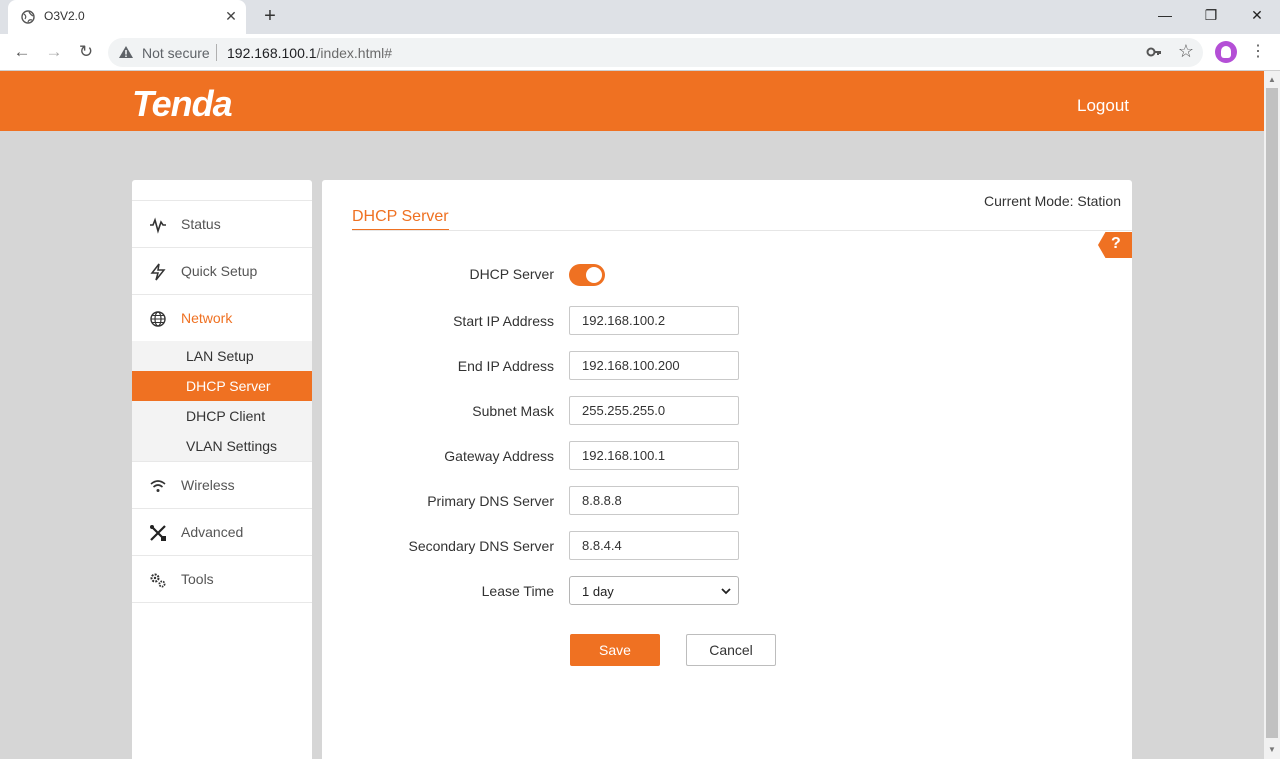 Image resolution: width=1280 pixels, height=759 pixels. What do you see at coordinates (594, 275) in the screenshot?
I see `toggle-knob` at bounding box center [594, 275].